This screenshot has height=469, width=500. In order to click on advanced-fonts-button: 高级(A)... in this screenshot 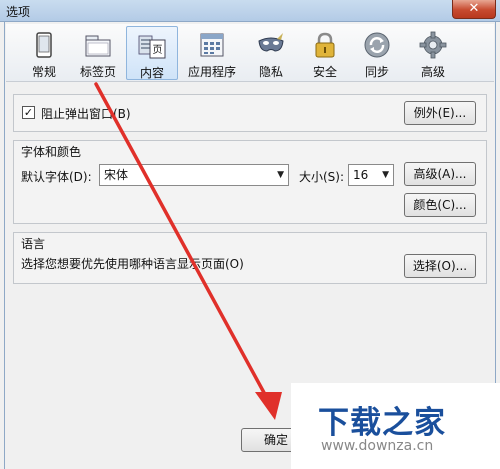, I will do `click(440, 174)`.